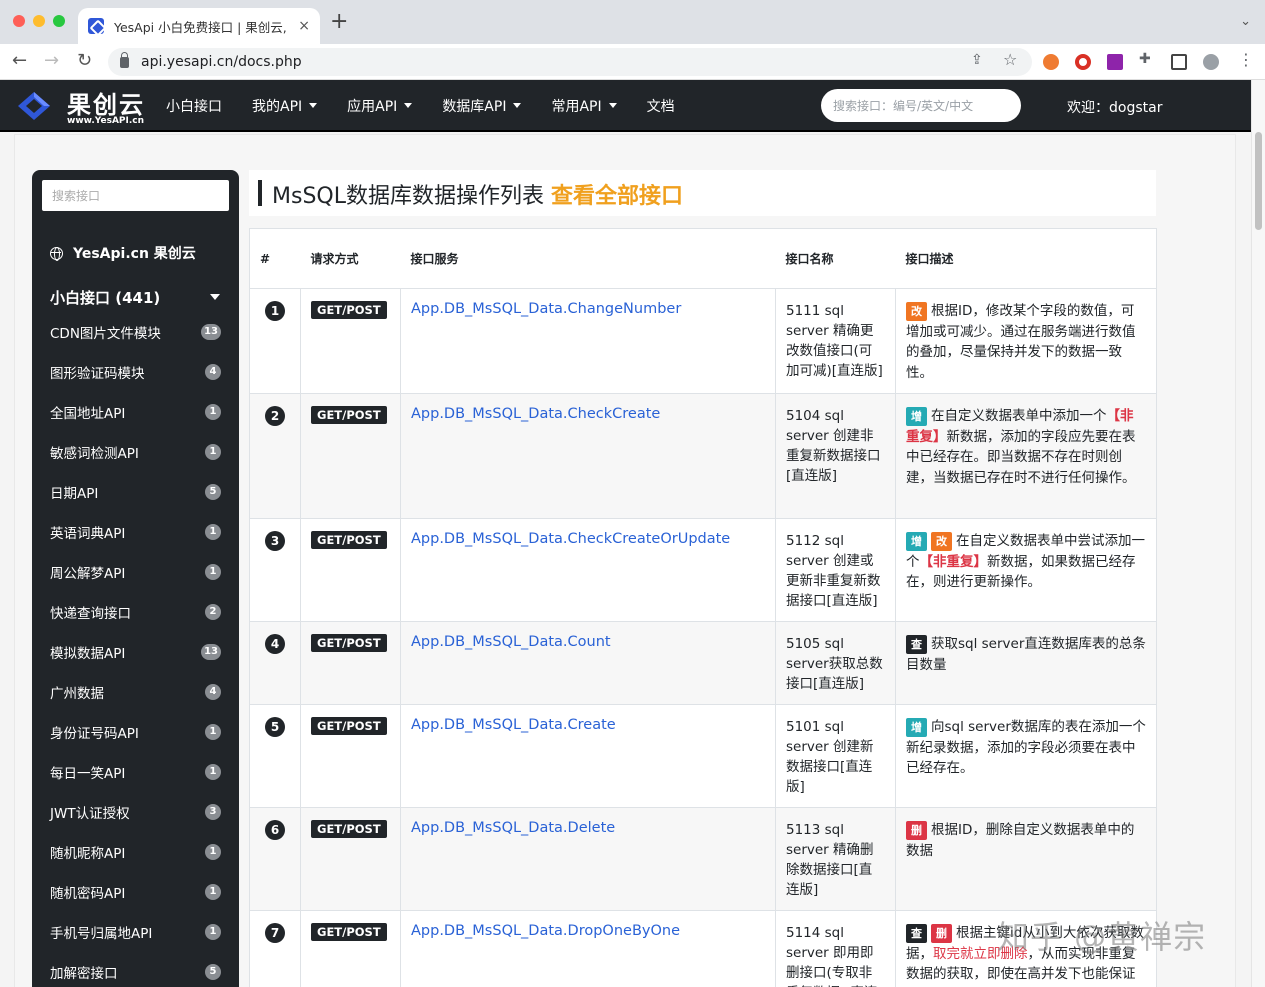 This screenshot has width=1265, height=987. Describe the element at coordinates (135, 812) in the screenshot. I see `sidebar-item: JWT认证授权 3` at that location.